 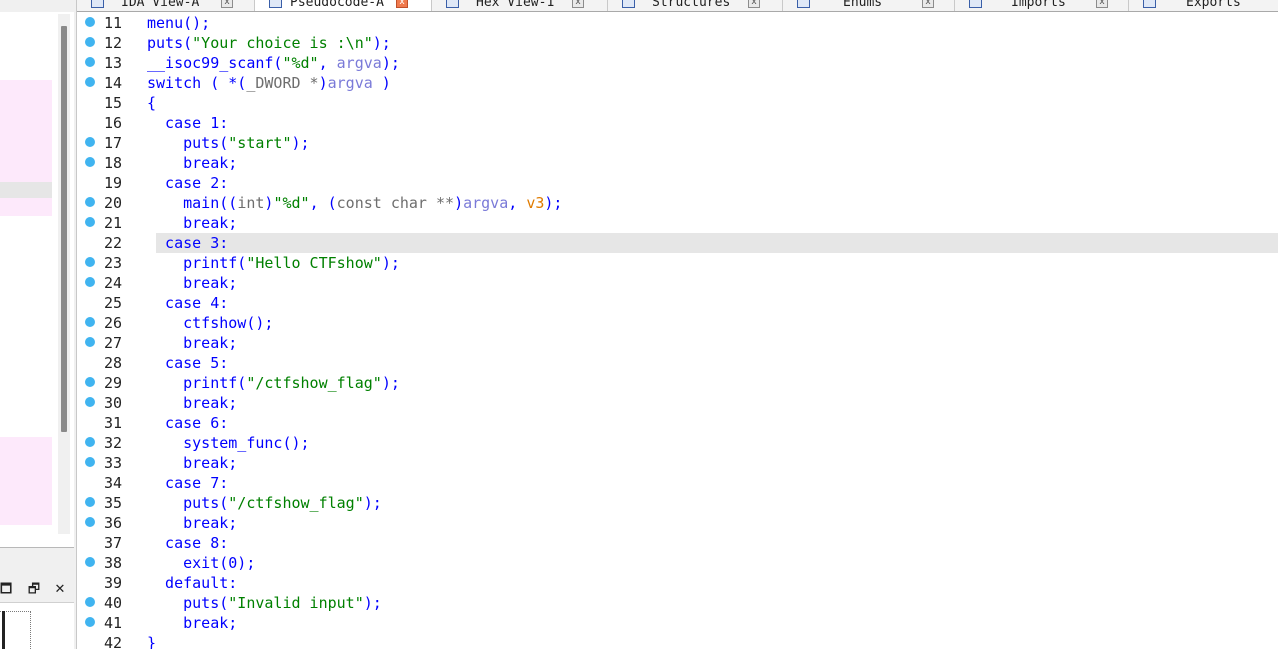 I want to click on code-line: 29 printf("/ctfshow_flag");, so click(x=677, y=383).